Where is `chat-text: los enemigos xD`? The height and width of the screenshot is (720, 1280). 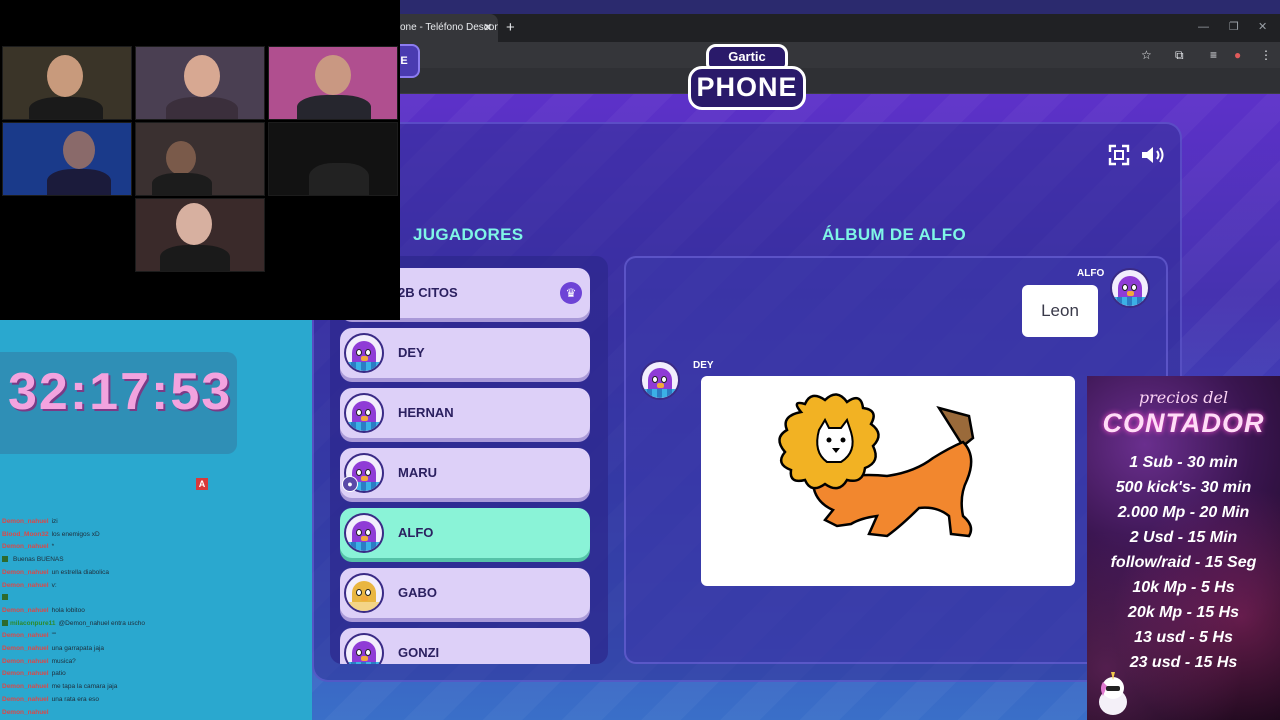 chat-text: los enemigos xD is located at coordinates (75, 534).